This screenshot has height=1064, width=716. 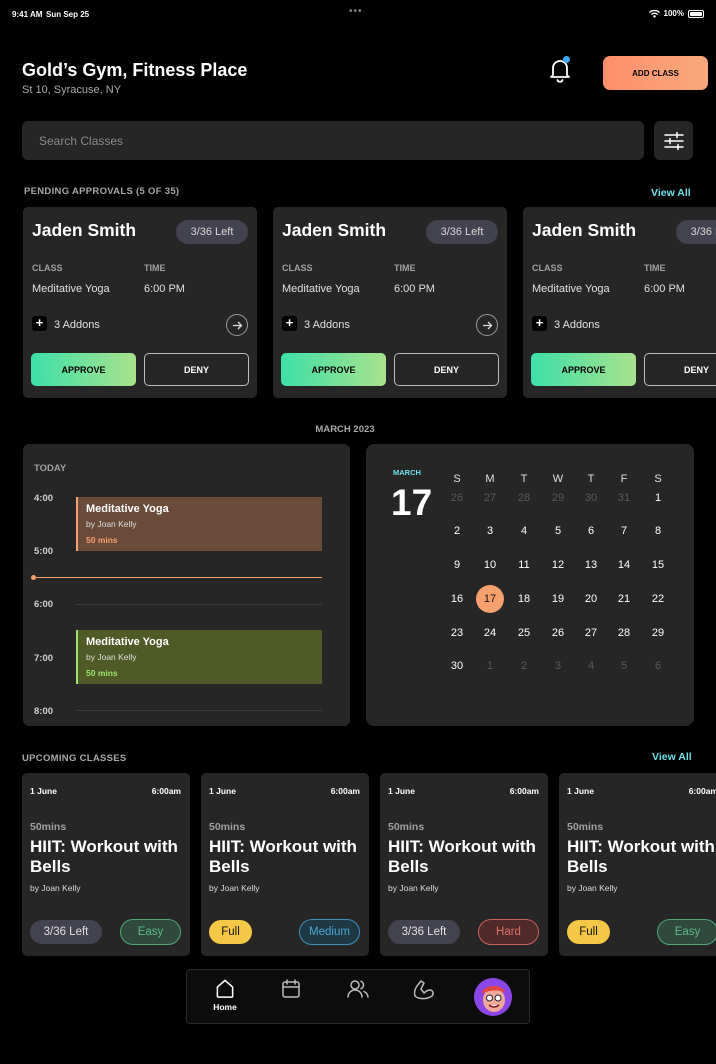 What do you see at coordinates (658, 531) in the screenshot?
I see `calendar-day: 8` at bounding box center [658, 531].